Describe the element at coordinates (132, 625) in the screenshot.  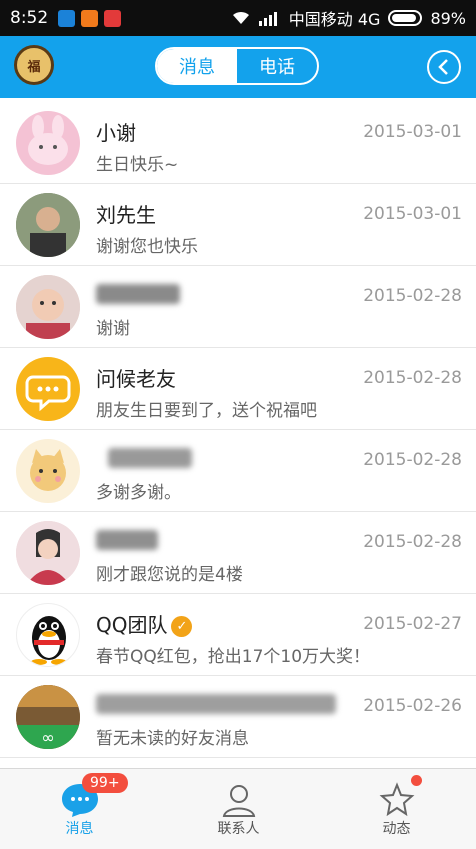
I see `contact-name: QQ团队` at that location.